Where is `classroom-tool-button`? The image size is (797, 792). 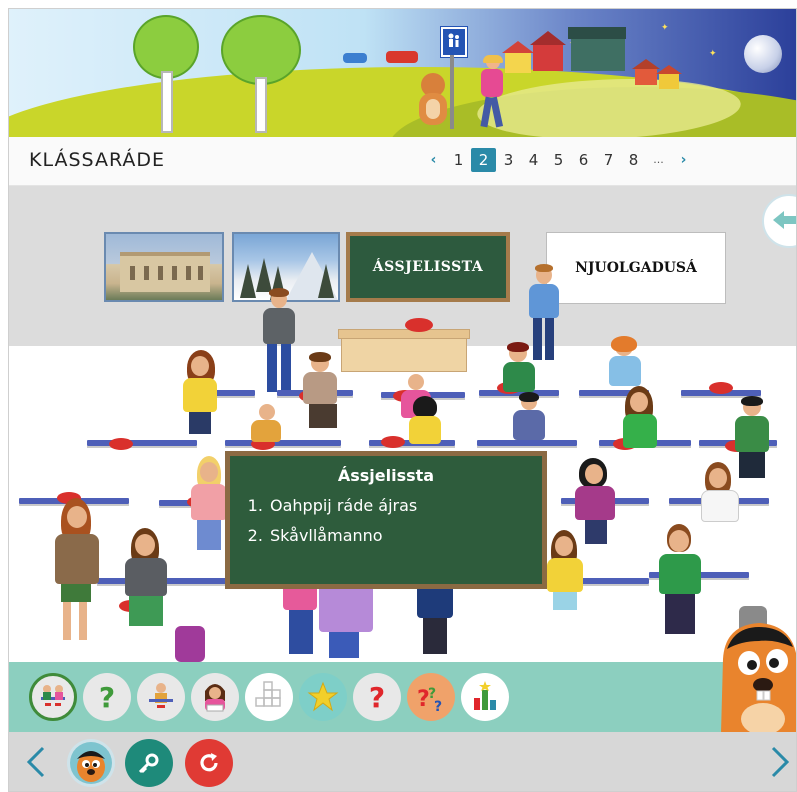 classroom-tool-button is located at coordinates (53, 697).